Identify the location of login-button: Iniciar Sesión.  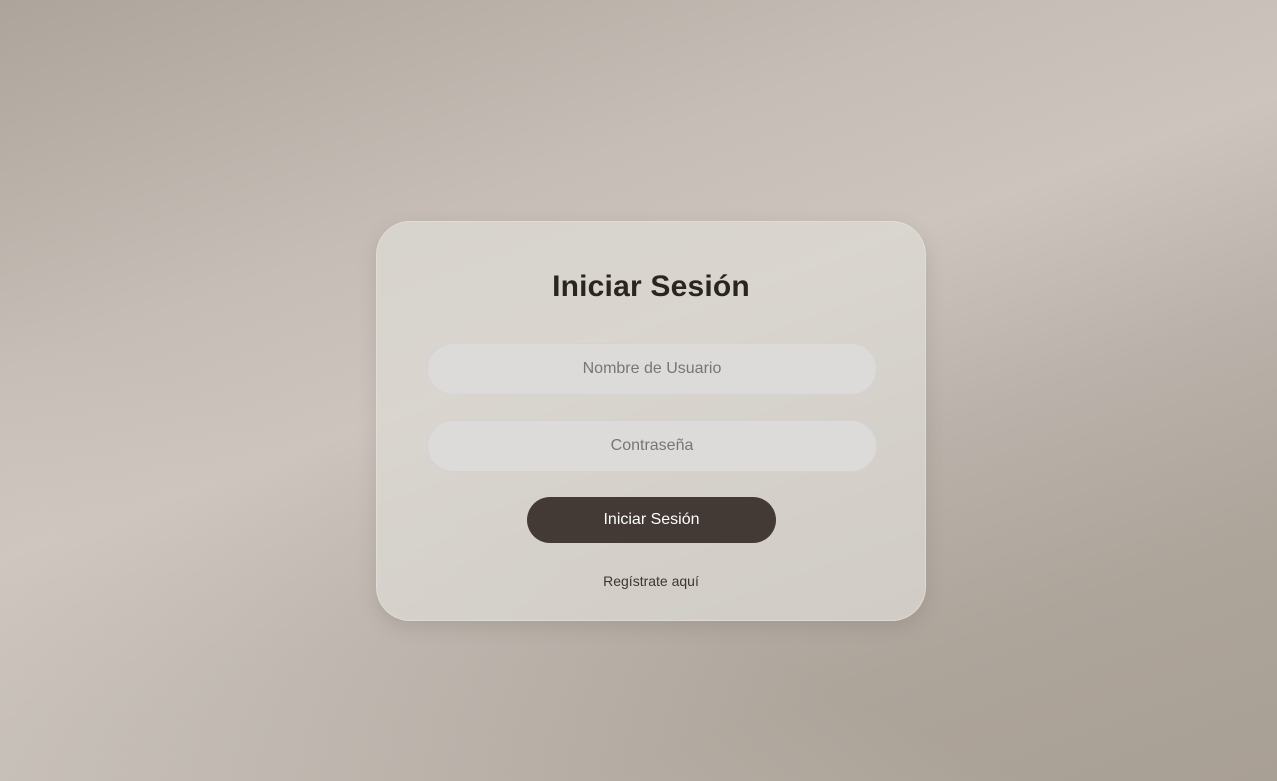
(651, 520).